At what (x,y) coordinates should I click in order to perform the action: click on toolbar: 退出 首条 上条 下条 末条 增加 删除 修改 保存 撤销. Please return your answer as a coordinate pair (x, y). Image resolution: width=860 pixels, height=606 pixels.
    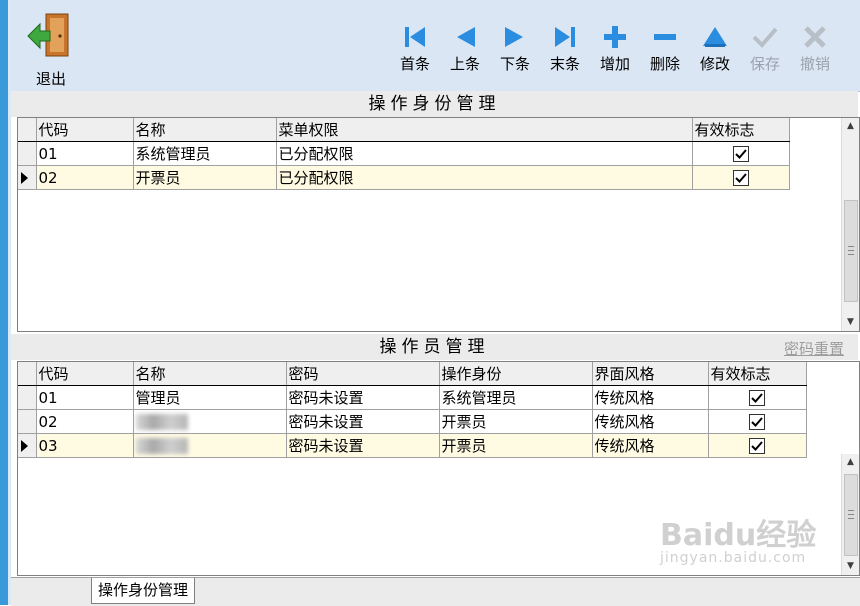
    Looking at the image, I should click on (435, 46).